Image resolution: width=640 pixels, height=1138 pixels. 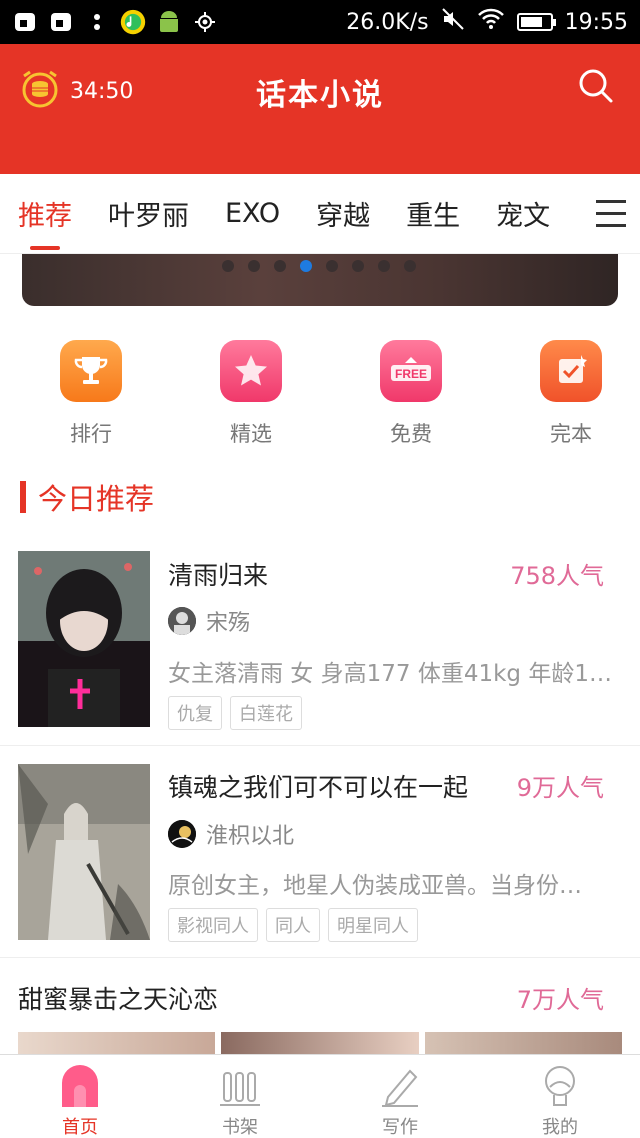 I want to click on book-tags: 影视同人 同人 明星同人, so click(x=293, y=925).